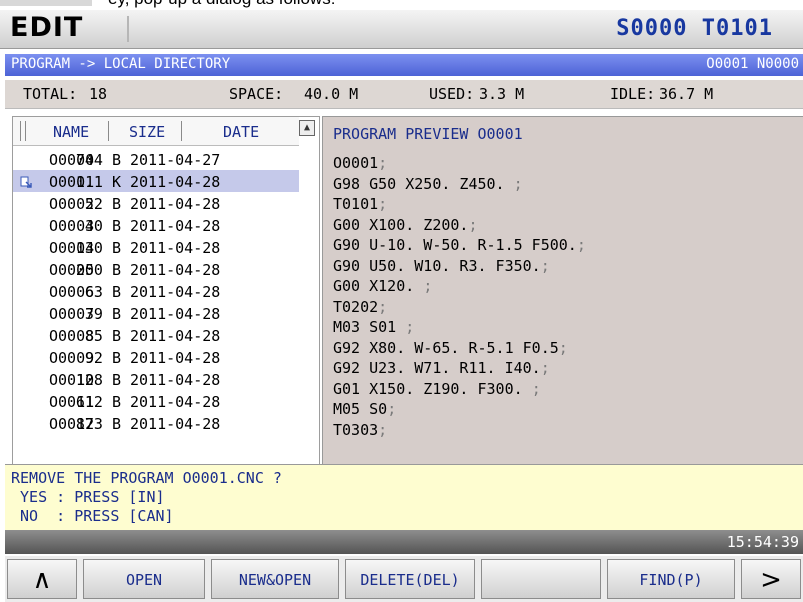  I want to click on file-size: 744 B, so click(98, 160).